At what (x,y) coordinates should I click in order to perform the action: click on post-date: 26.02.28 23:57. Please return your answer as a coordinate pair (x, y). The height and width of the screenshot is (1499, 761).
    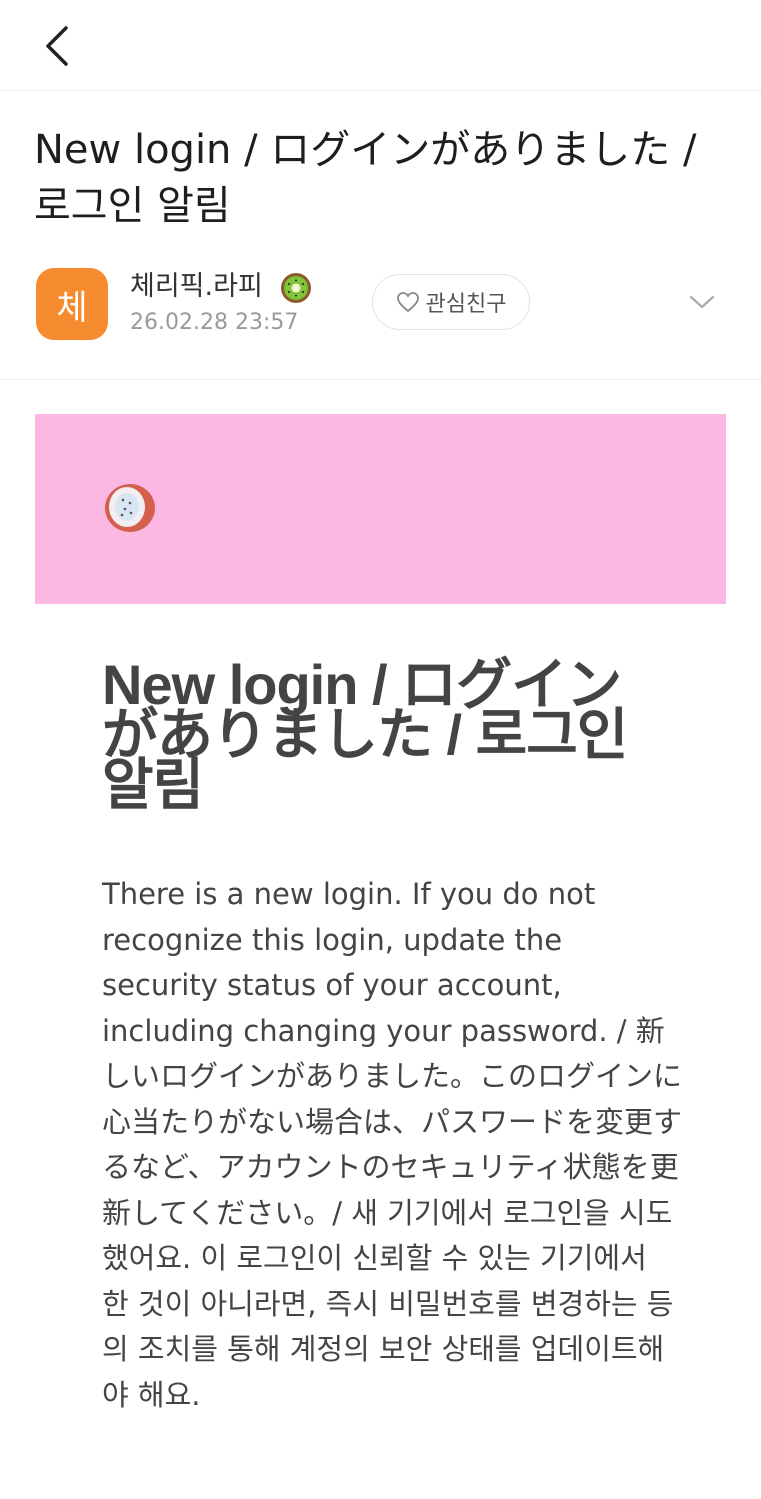
    Looking at the image, I should click on (214, 322).